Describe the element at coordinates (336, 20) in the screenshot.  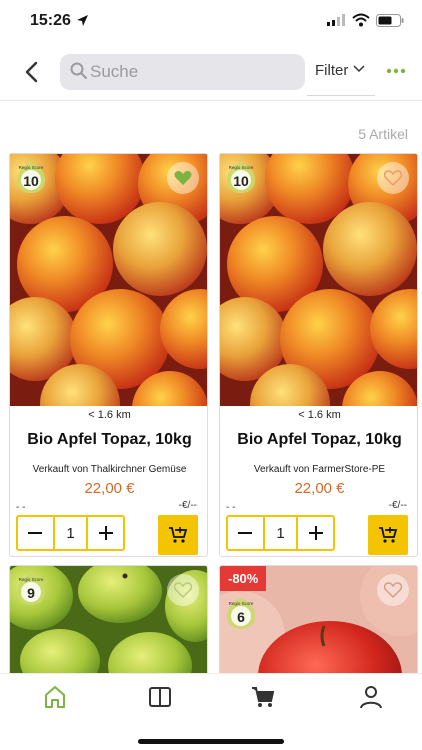
I see `cellular-signal-icon` at that location.